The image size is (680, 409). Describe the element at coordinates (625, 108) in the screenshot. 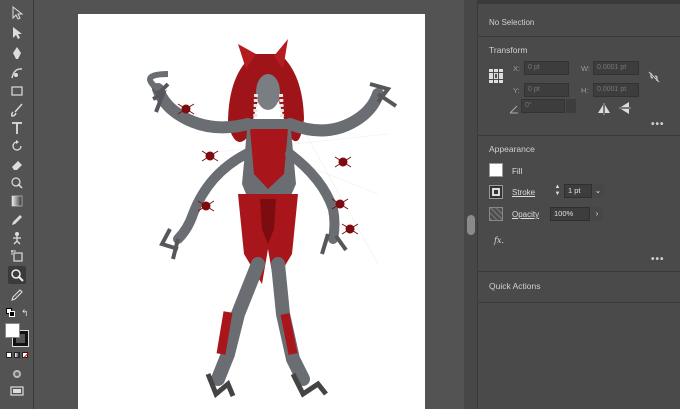

I see `flip-vertical-icon` at that location.